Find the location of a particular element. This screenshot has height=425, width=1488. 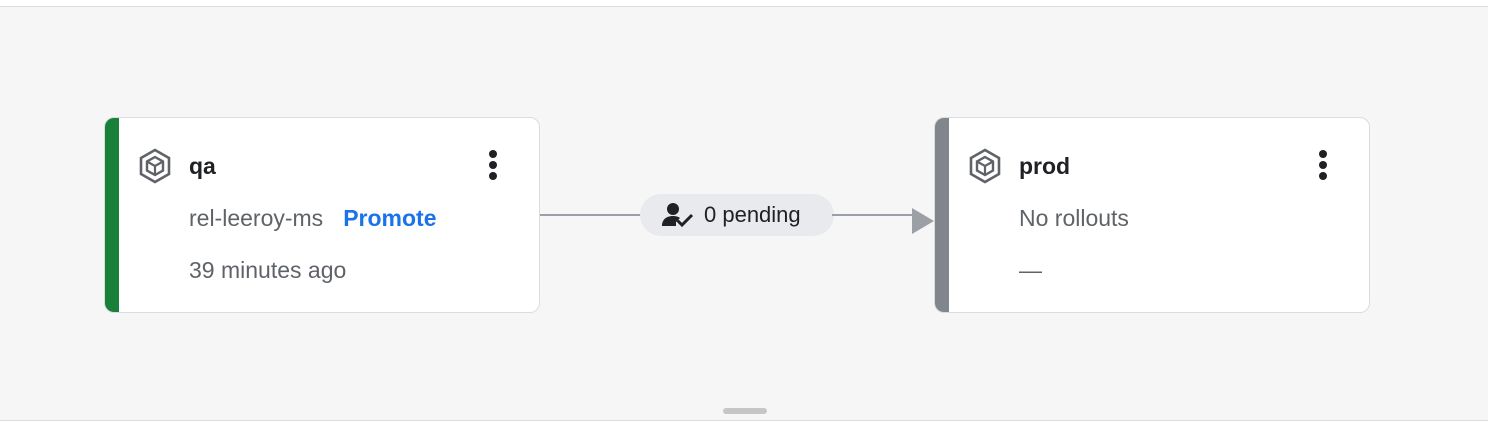

release-status: No rollouts is located at coordinates (1074, 218).